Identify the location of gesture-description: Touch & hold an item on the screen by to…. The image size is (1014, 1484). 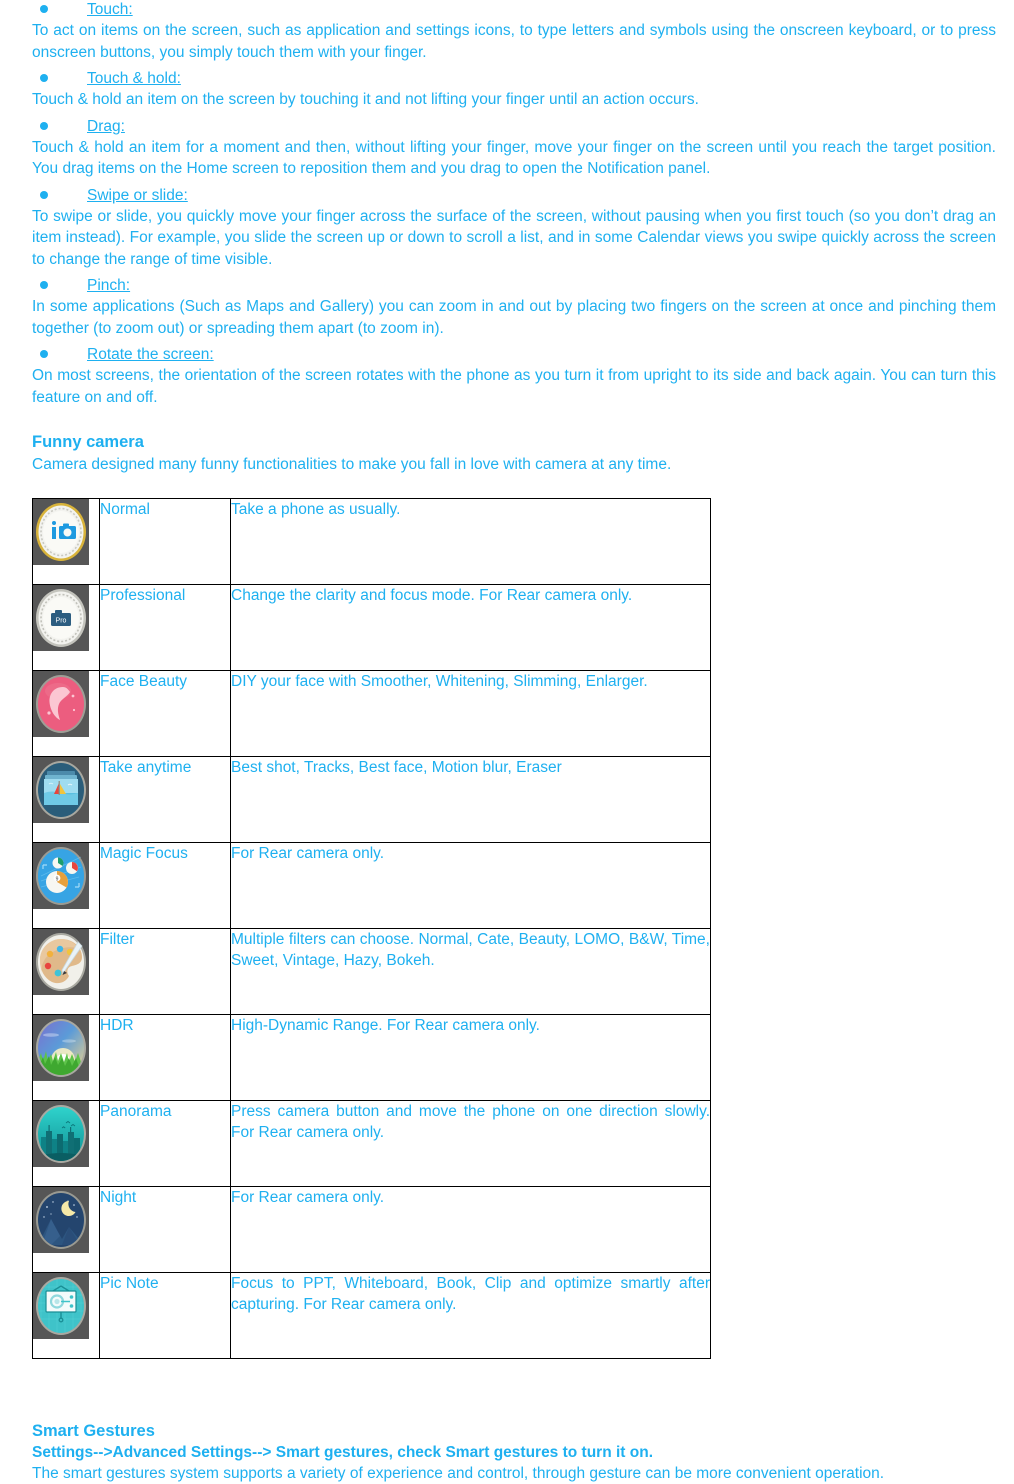
(365, 99).